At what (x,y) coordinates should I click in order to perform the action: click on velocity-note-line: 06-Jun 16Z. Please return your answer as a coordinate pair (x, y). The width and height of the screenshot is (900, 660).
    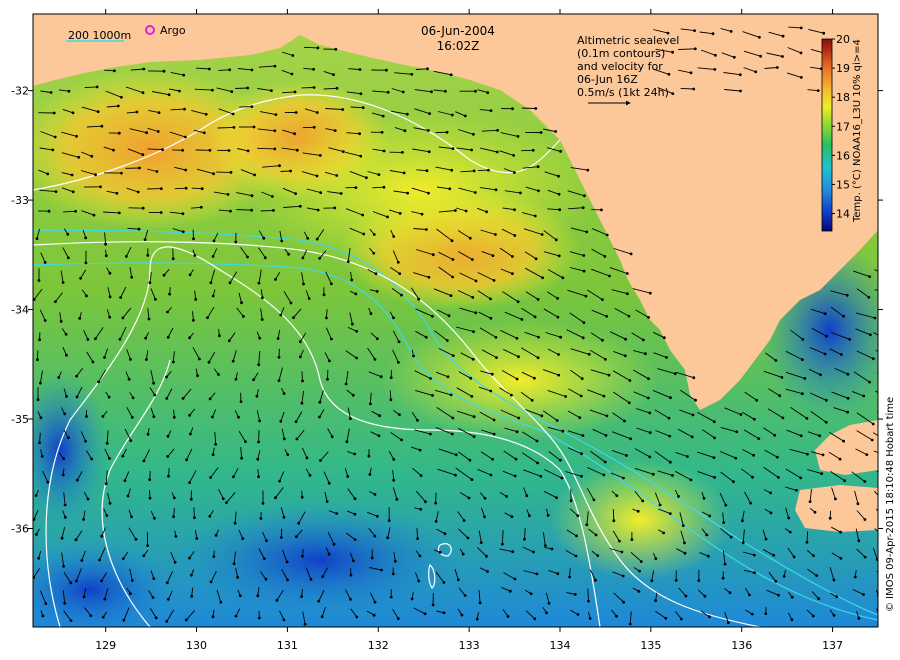
    Looking at the image, I should click on (607, 79).